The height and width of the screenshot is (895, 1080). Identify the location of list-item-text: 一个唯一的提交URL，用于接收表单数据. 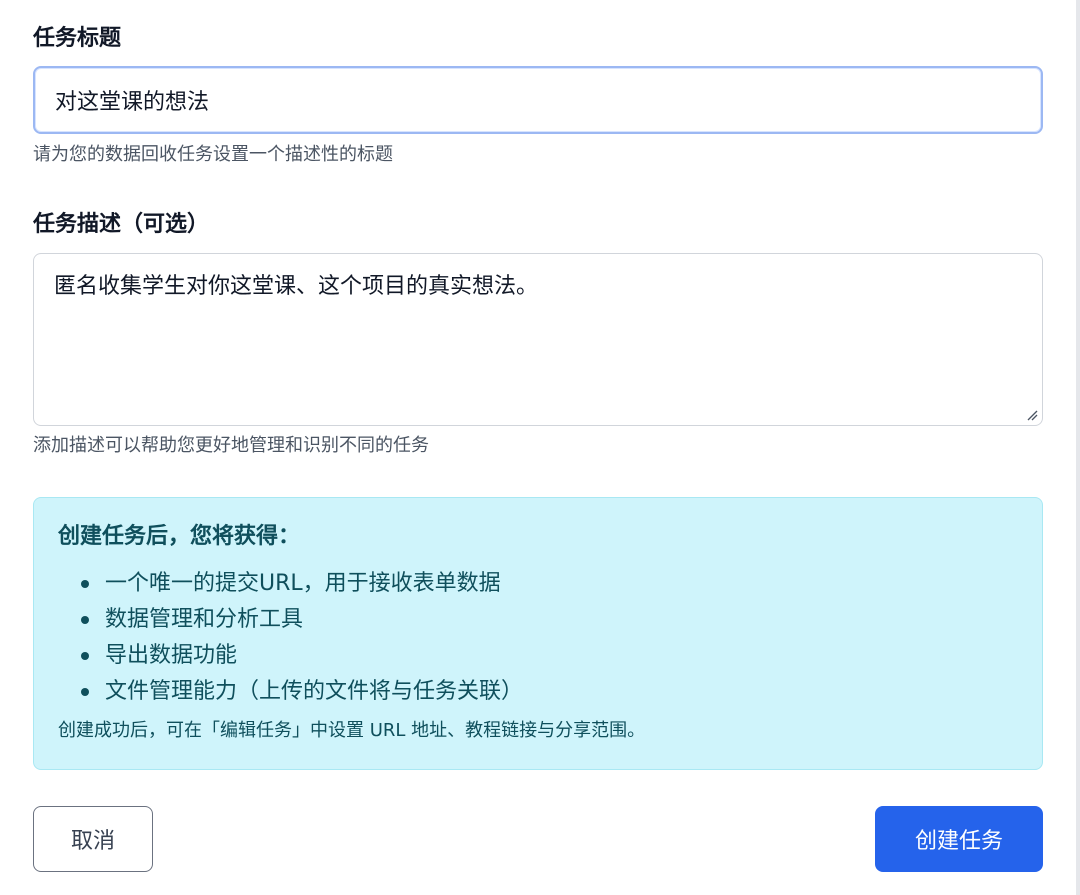
(303, 583).